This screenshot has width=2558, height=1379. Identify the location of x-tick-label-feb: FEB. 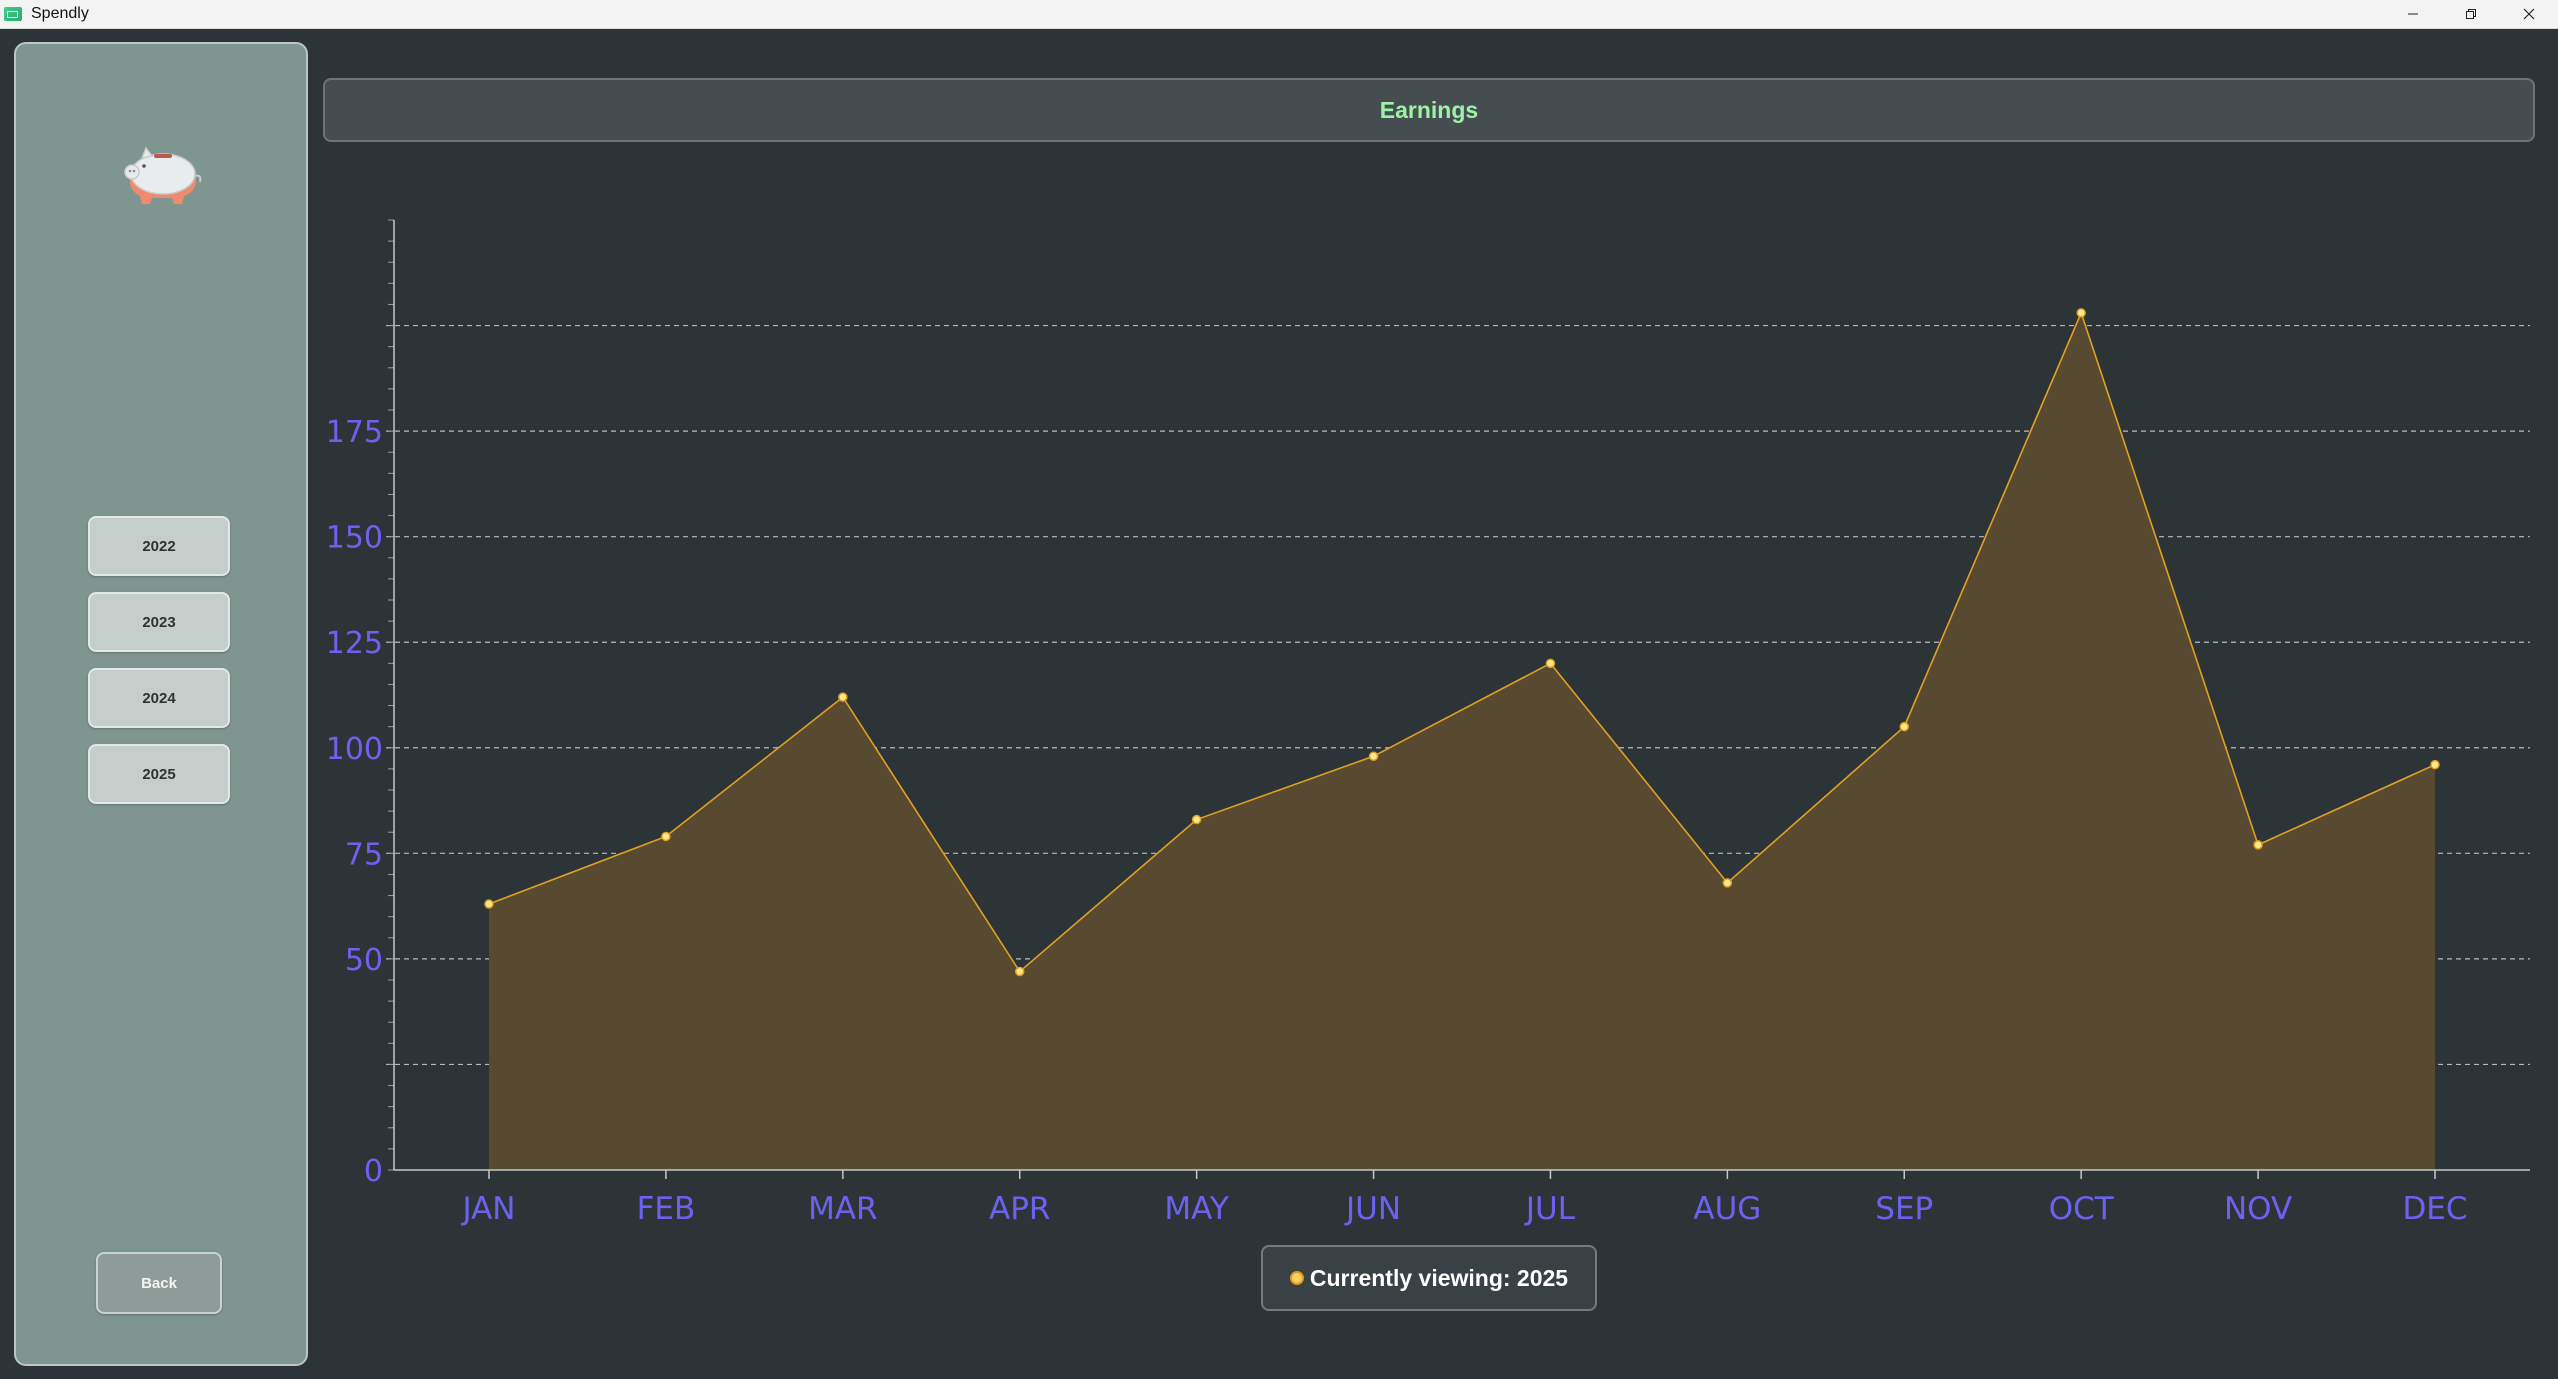
(666, 1209).